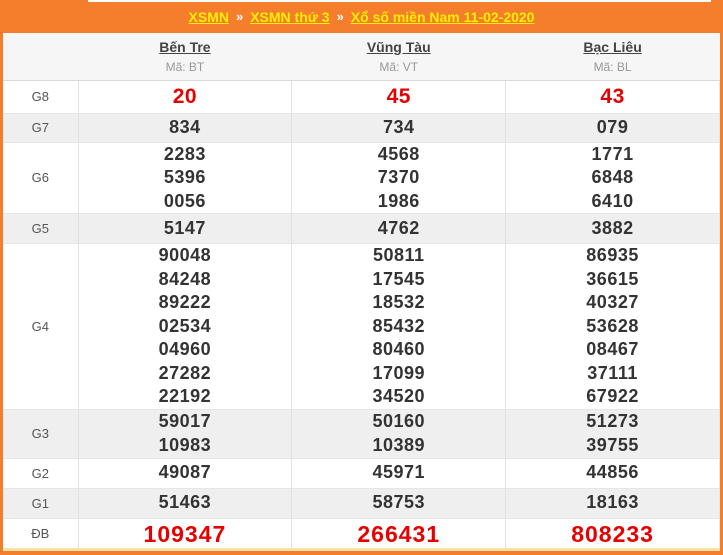 This screenshot has width=723, height=555. I want to click on province-header-vung-tau: Vũng Tàu Mã: VT, so click(398, 57).